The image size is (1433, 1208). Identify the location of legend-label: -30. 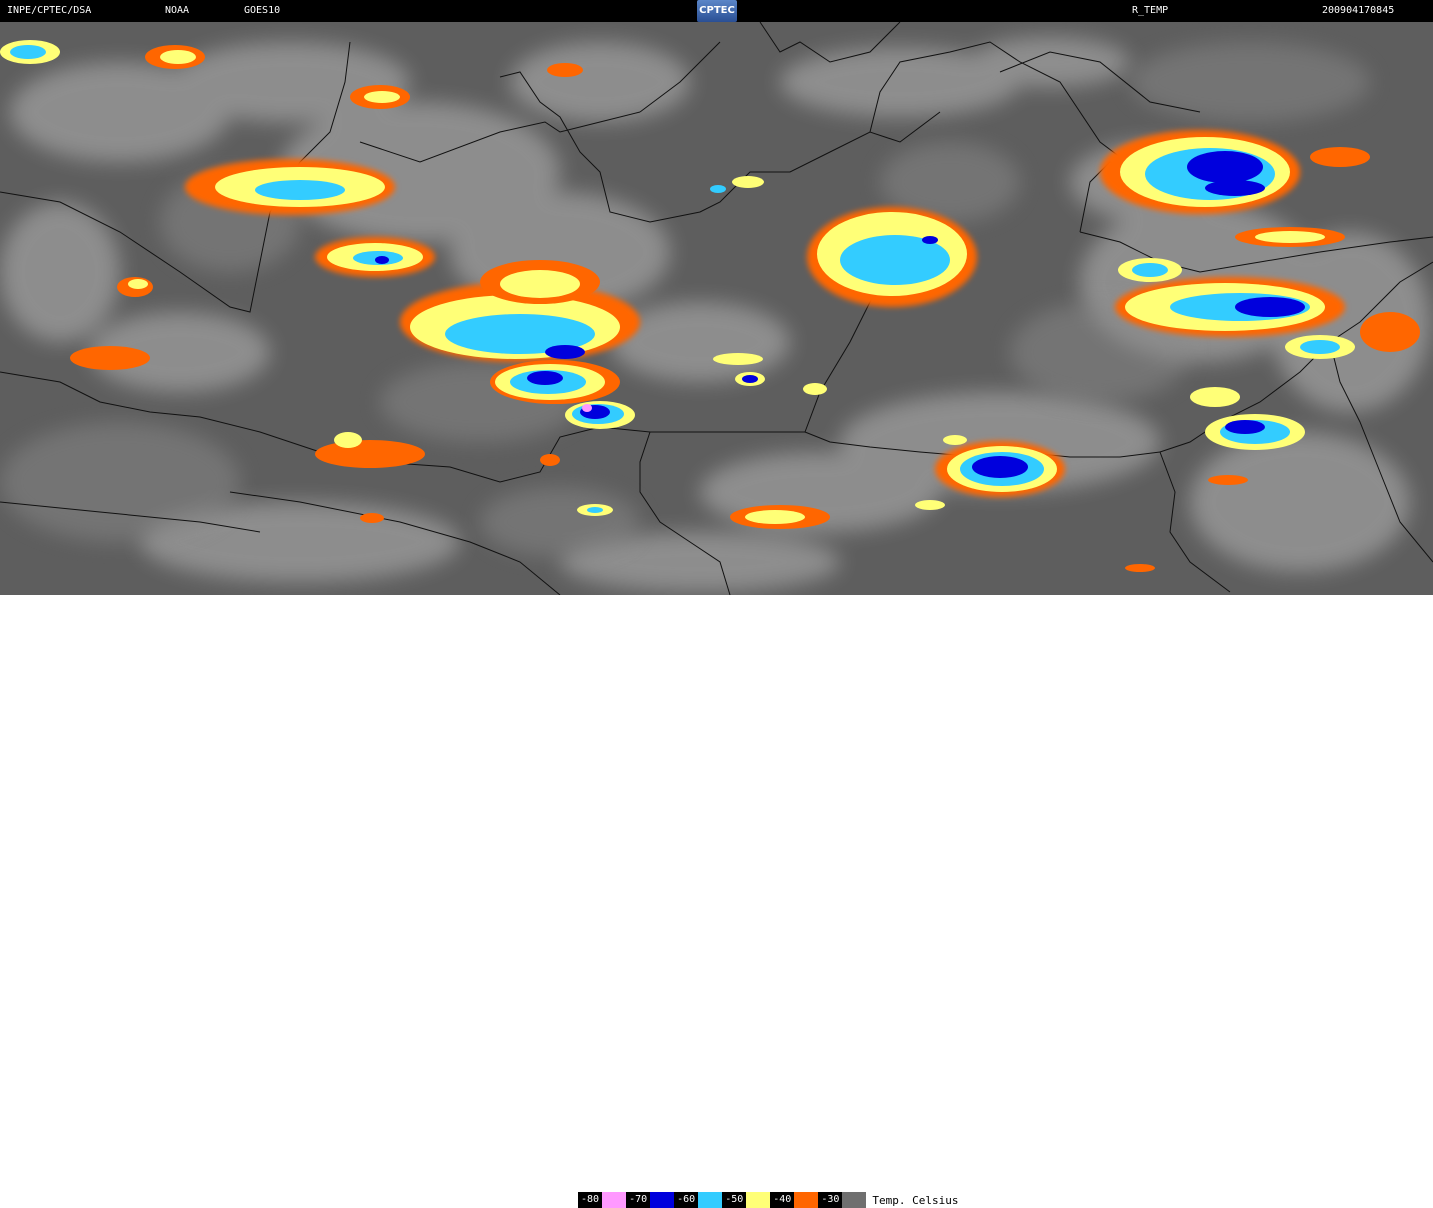
(830, 1200).